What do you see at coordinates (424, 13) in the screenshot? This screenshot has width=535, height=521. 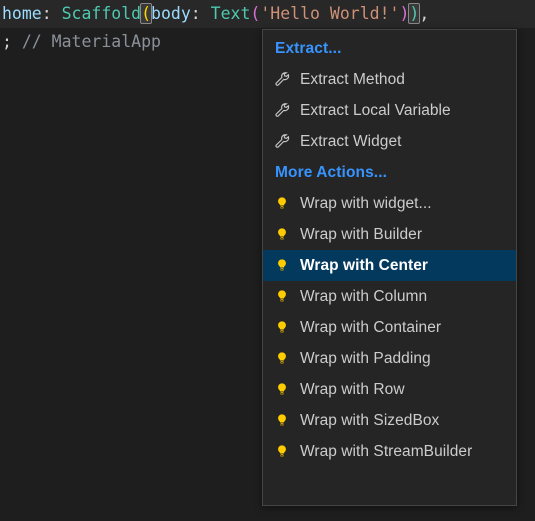 I see `code-token-punct: ,` at bounding box center [424, 13].